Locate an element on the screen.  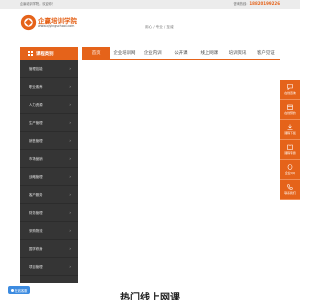
sidebar-item: 战略管理 › is located at coordinates (49, 177).